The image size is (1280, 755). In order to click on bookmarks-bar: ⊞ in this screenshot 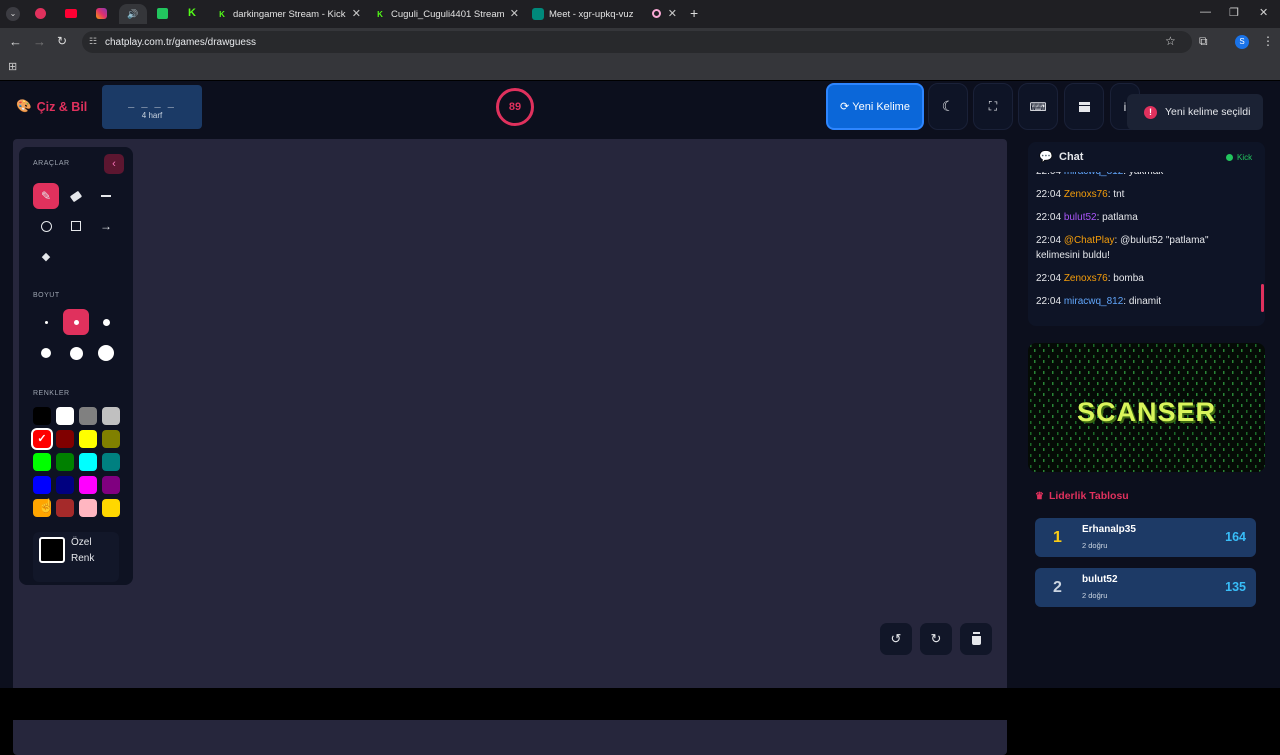, I will do `click(640, 68)`.